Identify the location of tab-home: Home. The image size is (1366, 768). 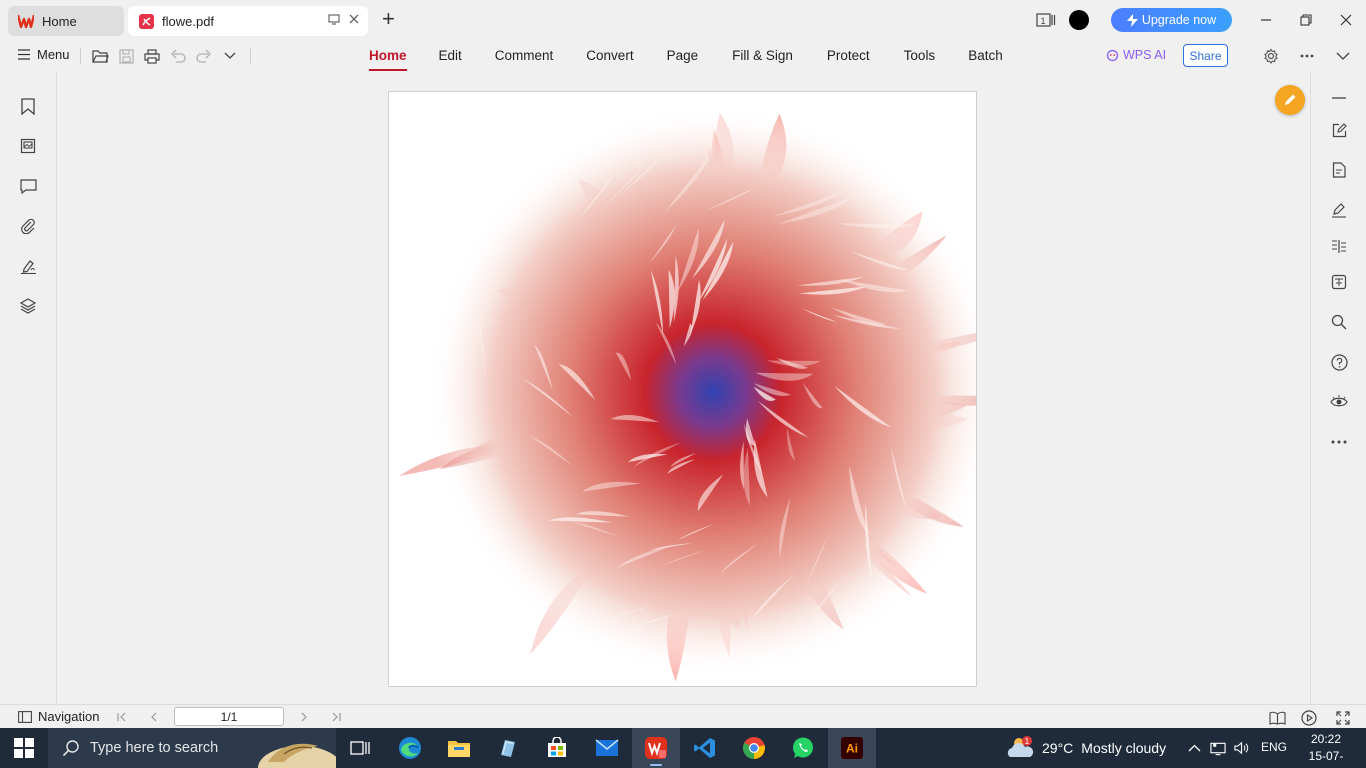
(66, 21).